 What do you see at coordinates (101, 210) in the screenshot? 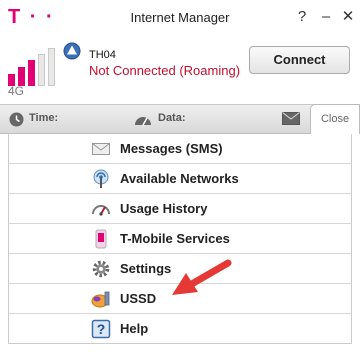
I see `gauge-icon` at bounding box center [101, 210].